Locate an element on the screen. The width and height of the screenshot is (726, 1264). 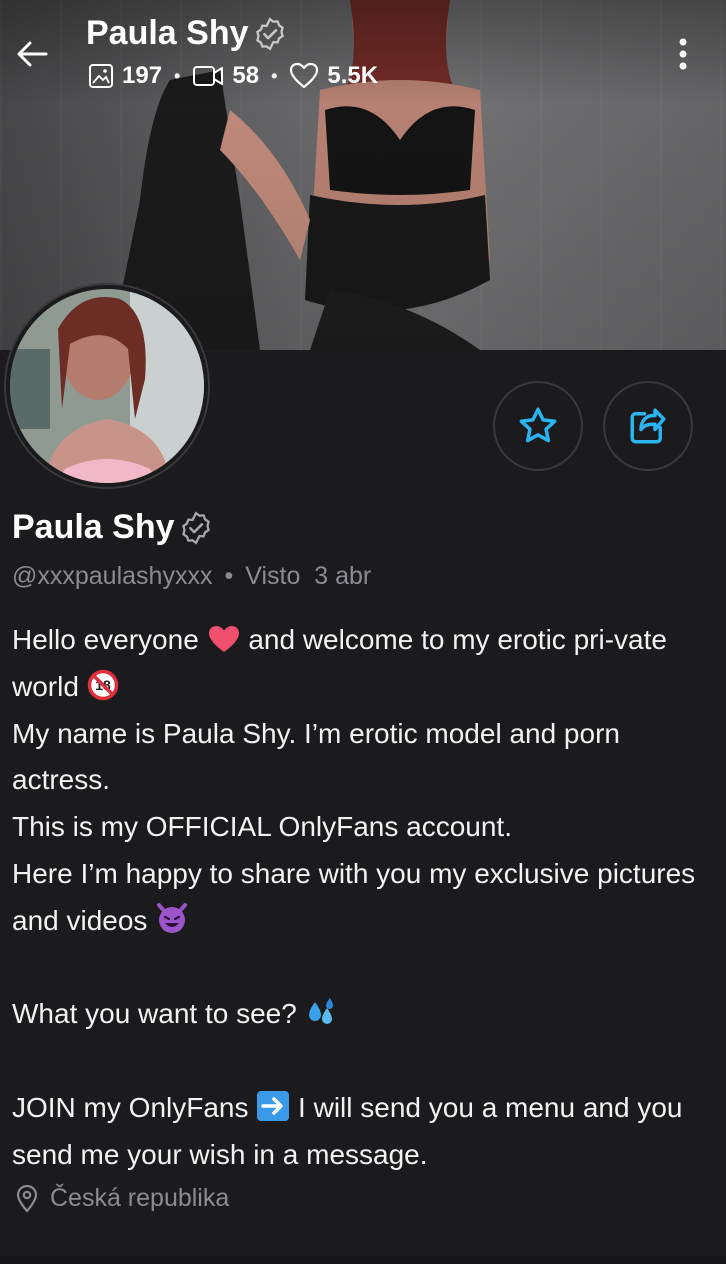
profile-meta: @xxxpaulashyxxx • Visto 3 abr is located at coordinates (191, 576).